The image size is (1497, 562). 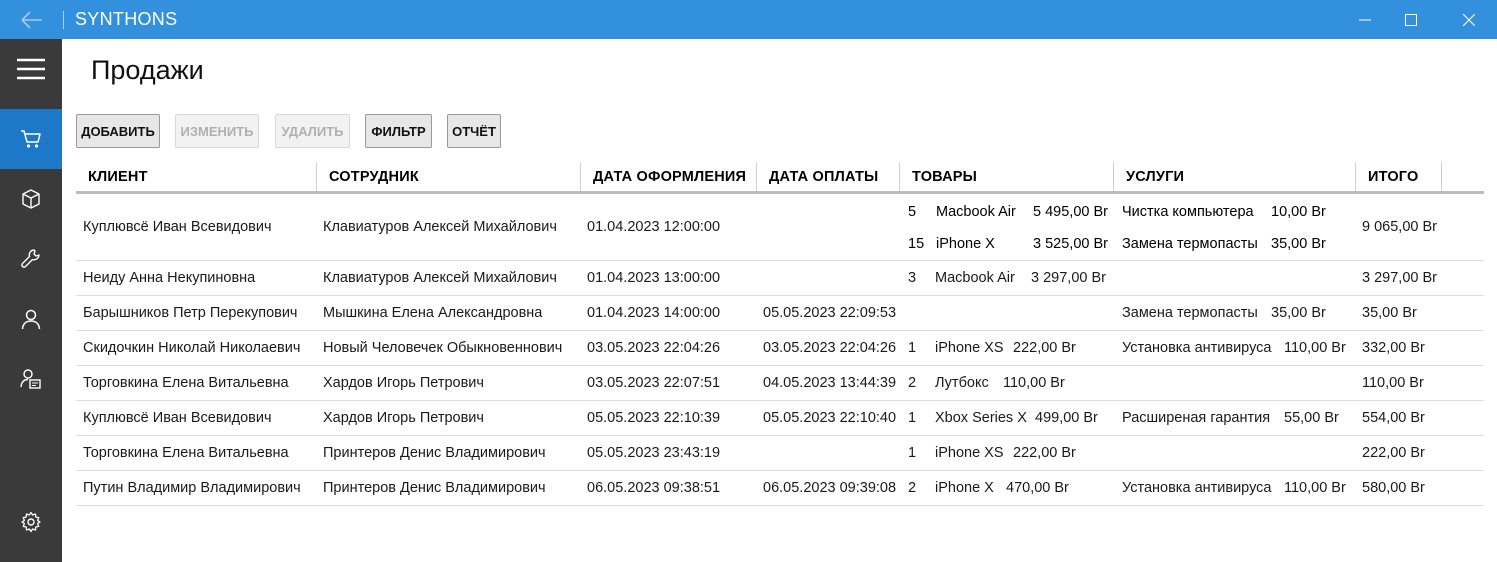 I want to click on cell-total: 332,00 Br, so click(x=1393, y=348).